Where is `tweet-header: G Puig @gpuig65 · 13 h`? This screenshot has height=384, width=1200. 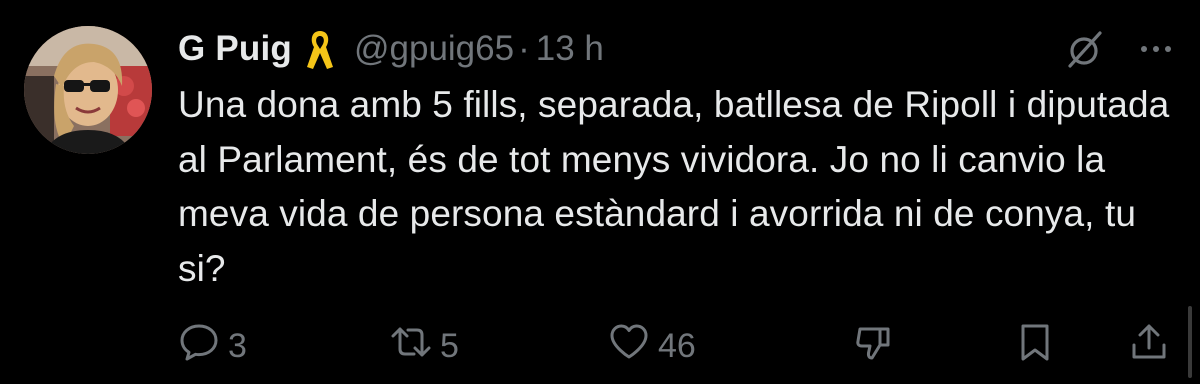
tweet-header: G Puig @gpuig65 · 13 h is located at coordinates (391, 49).